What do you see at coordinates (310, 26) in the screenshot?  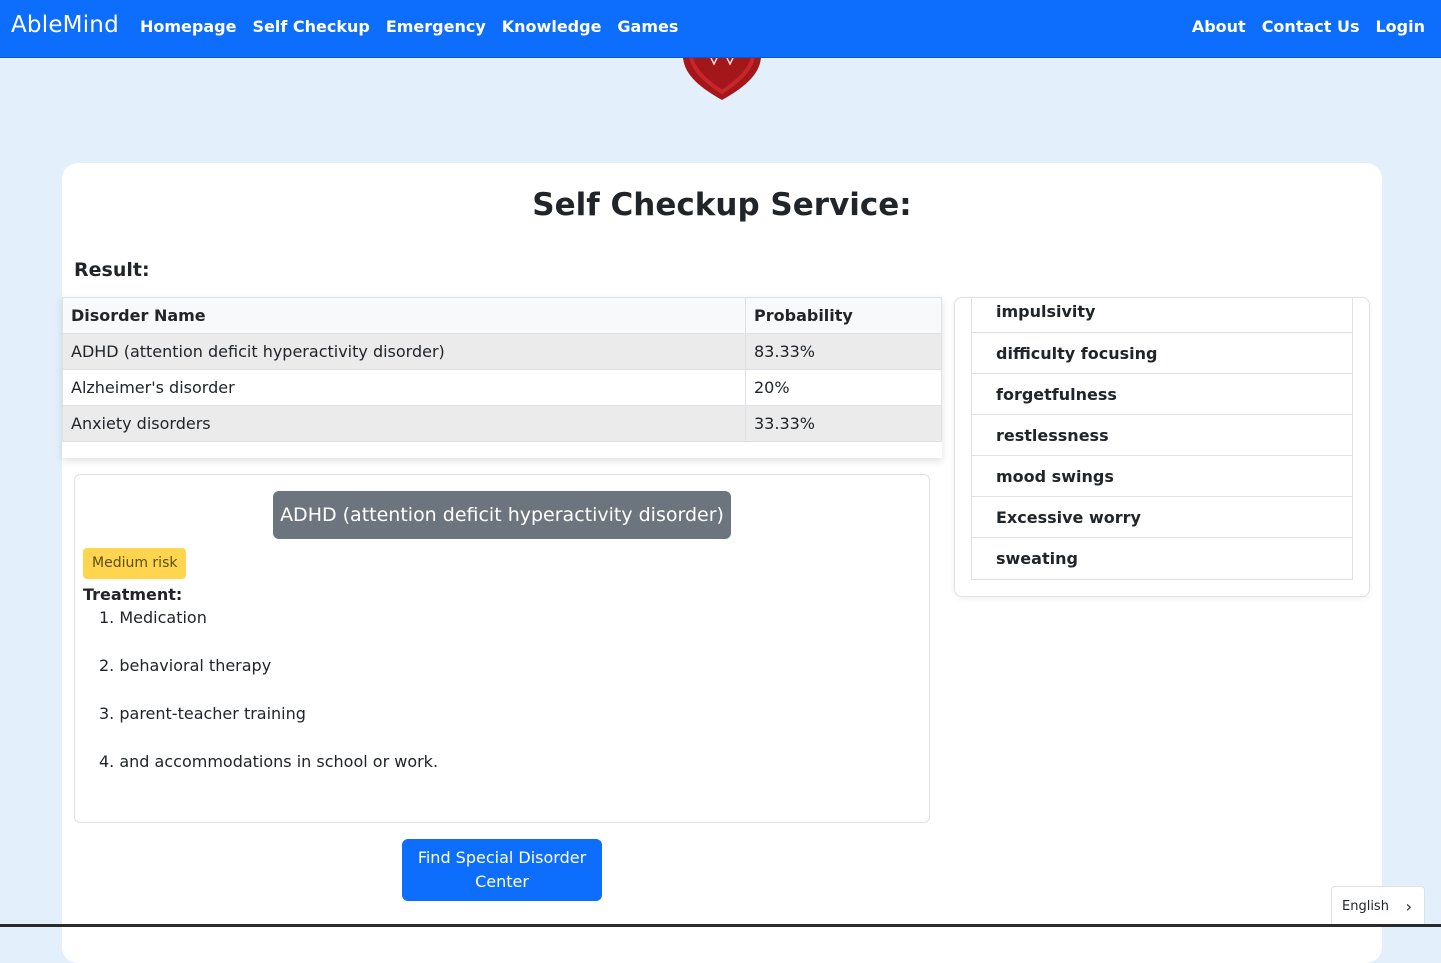 I see `nav-self-checkup: Self Checkup` at bounding box center [310, 26].